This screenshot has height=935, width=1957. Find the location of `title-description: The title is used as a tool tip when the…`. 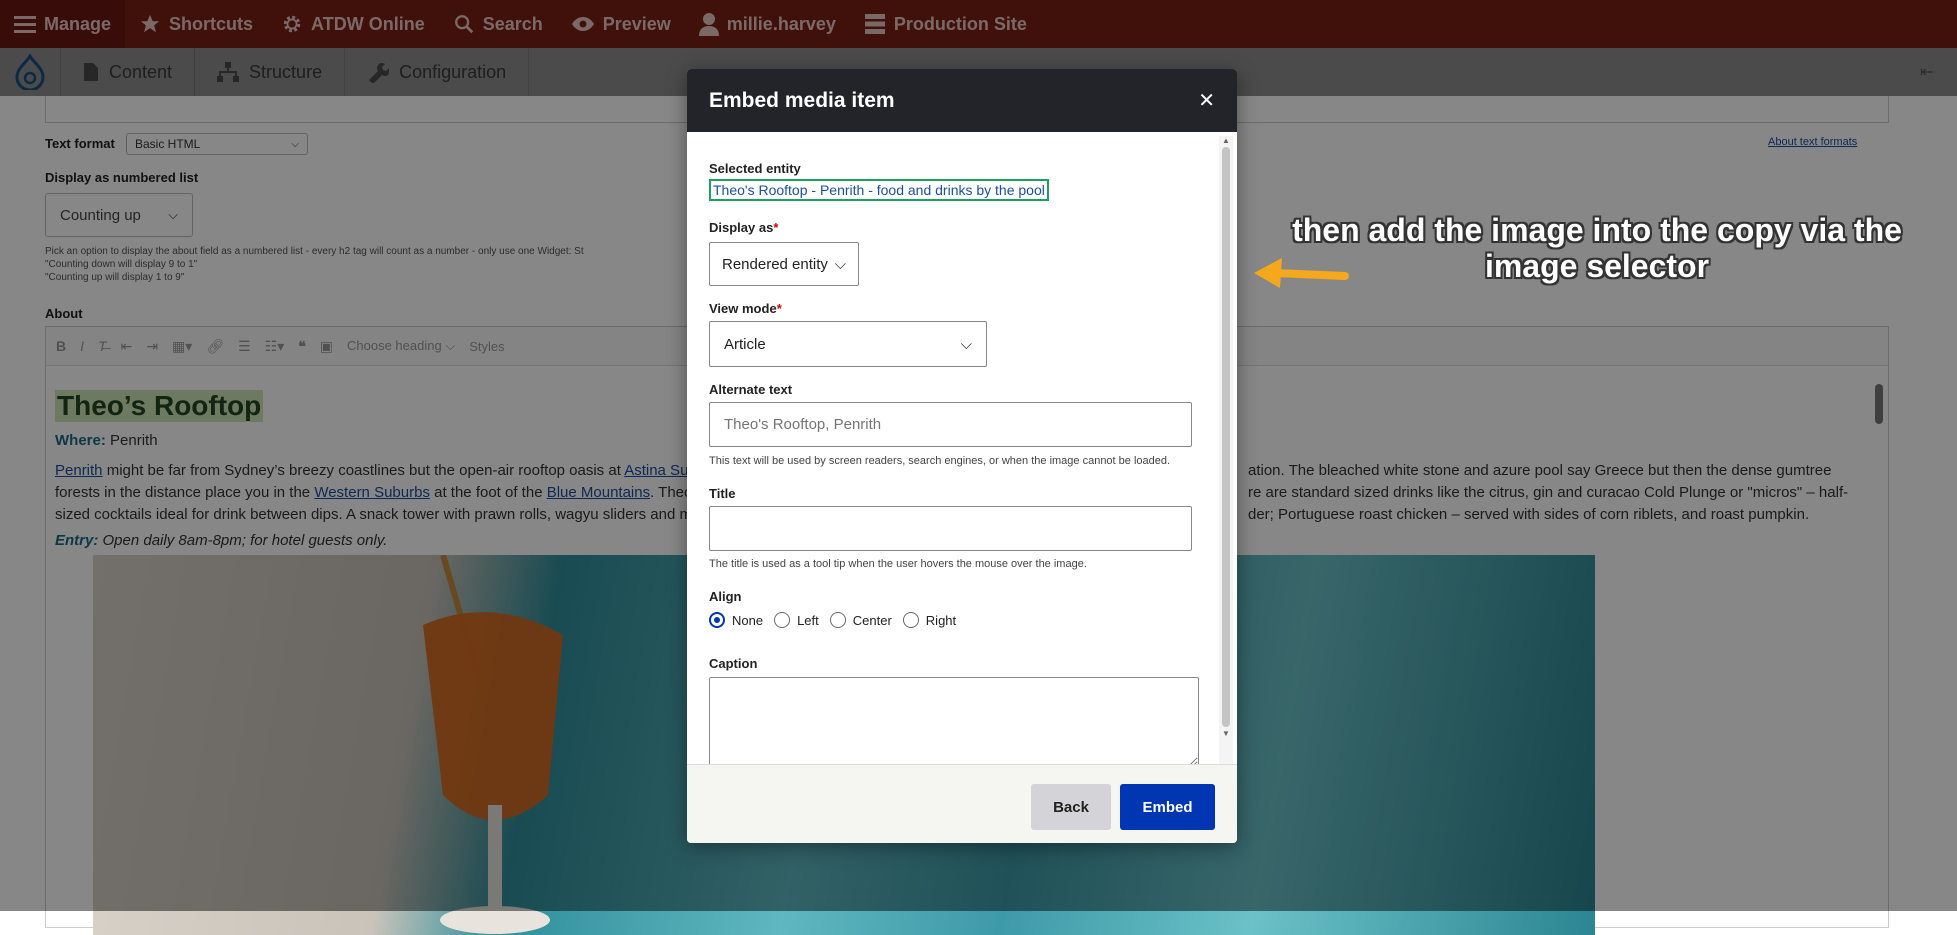

title-description: The title is used as a tool tip when the… is located at coordinates (898, 564).